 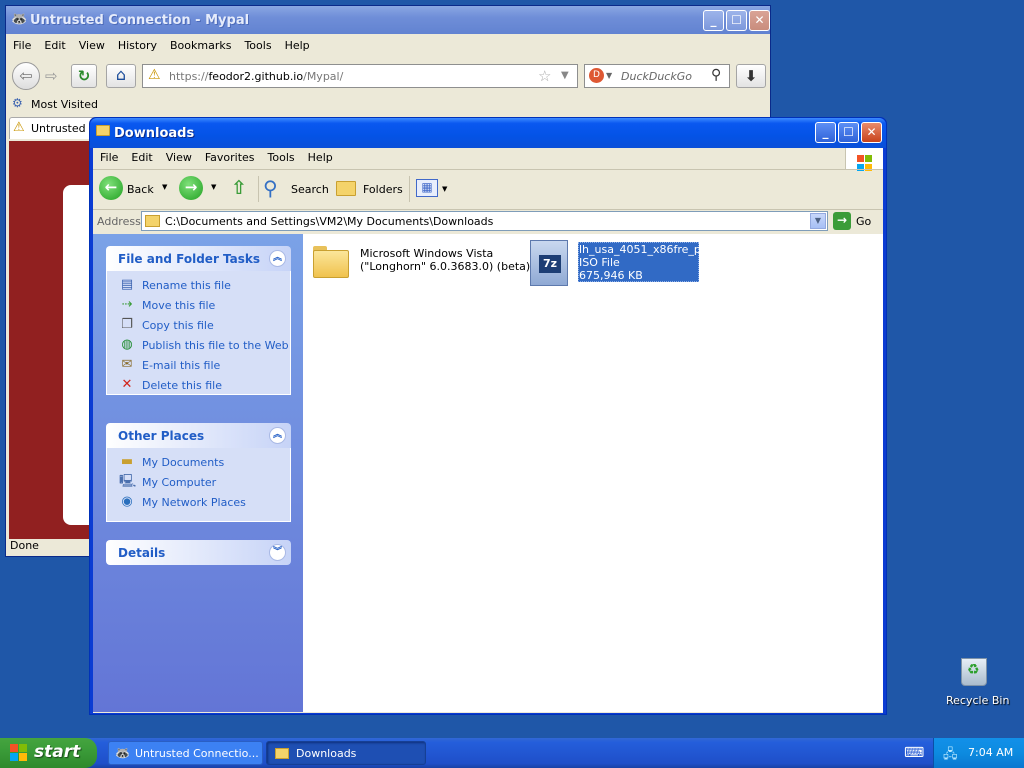 I want to click on url-bar: ⚠ https://feodor2.github.io/Mypal/ ☆ ▼, so click(x=360, y=76).